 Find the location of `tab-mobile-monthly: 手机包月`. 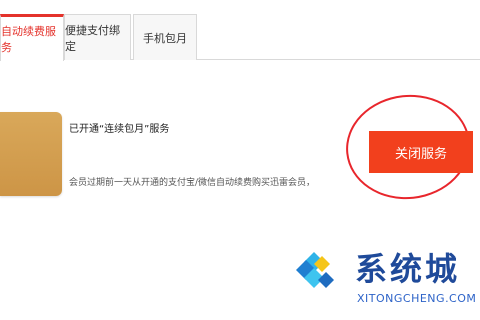

tab-mobile-monthly: 手机包月 is located at coordinates (165, 37).